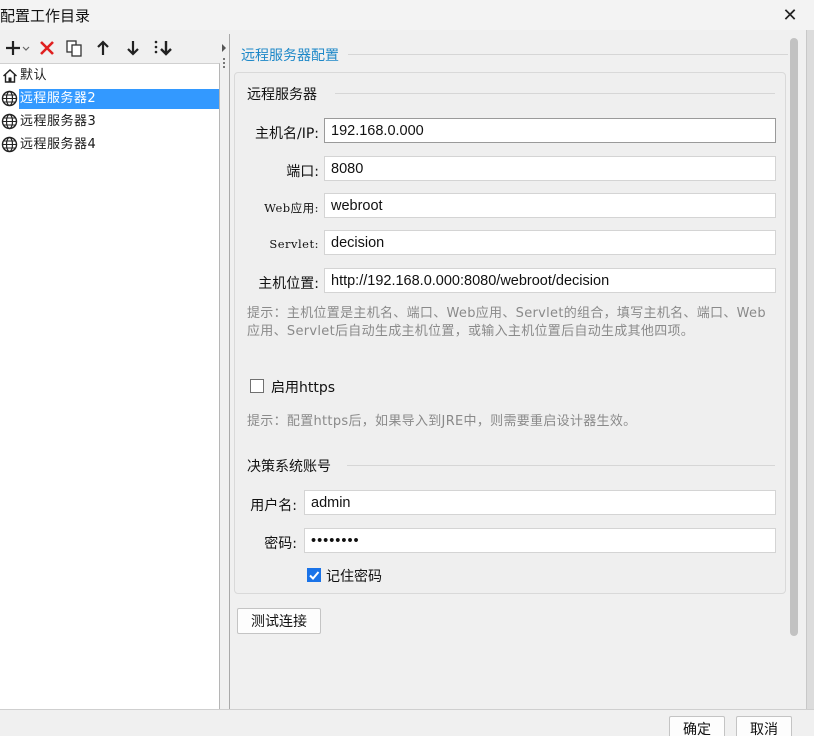 Image resolution: width=814 pixels, height=736 pixels. I want to click on move-up-button, so click(103, 48).